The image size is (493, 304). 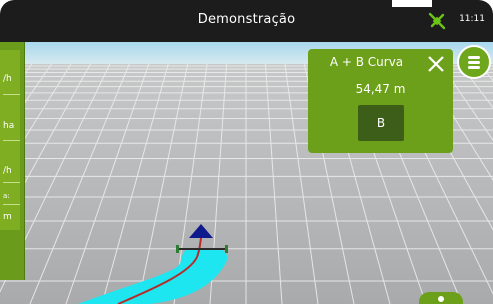 What do you see at coordinates (7, 217) in the screenshot?
I see `side-label-distance: m` at bounding box center [7, 217].